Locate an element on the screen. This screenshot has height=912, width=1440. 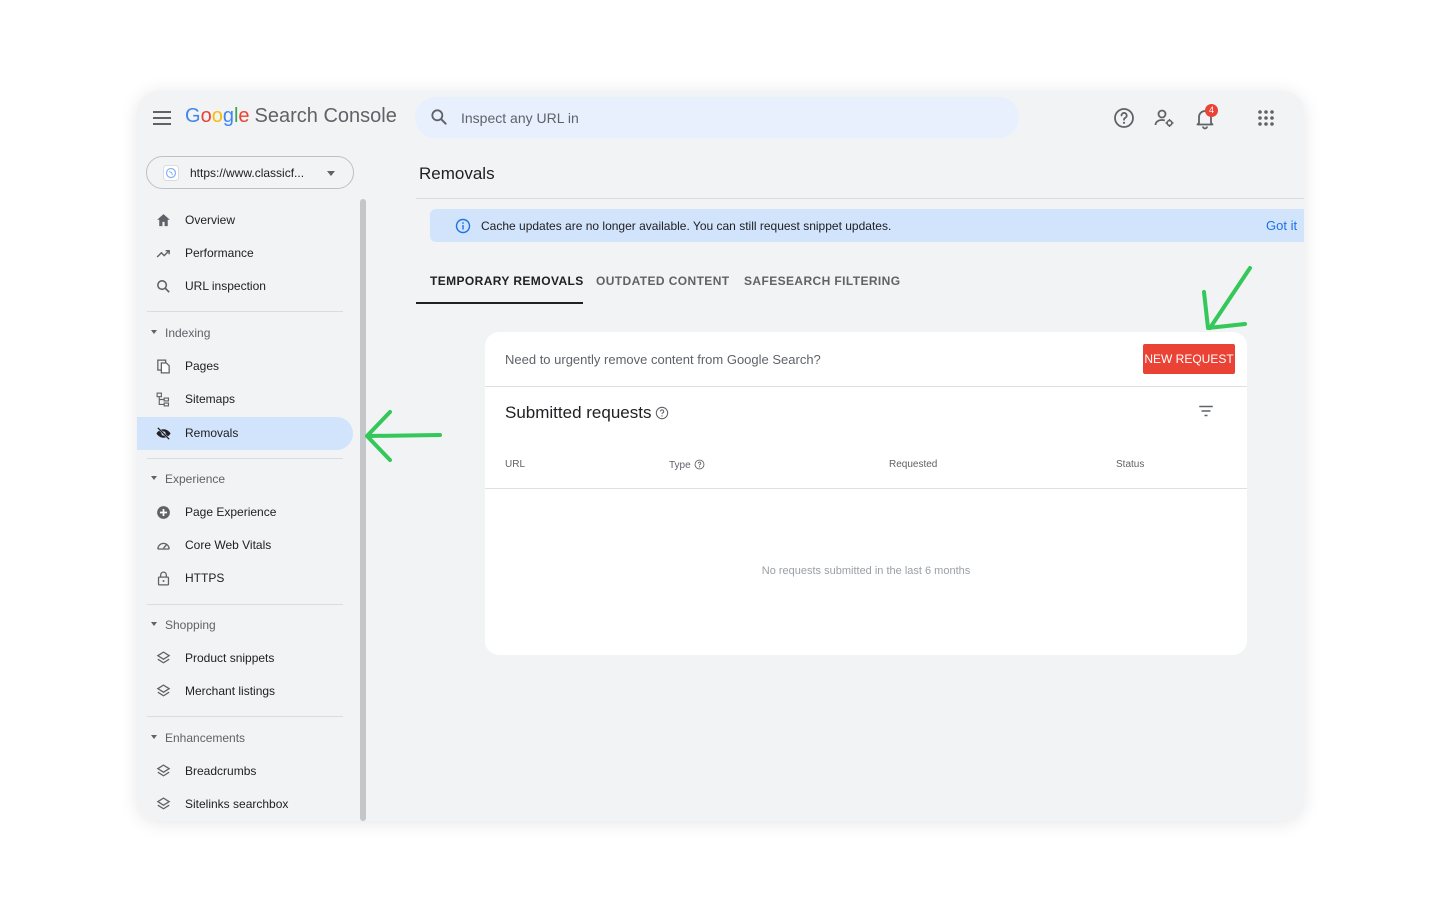
sidebar-item-page-experience: Page Experience is located at coordinates (245, 512).